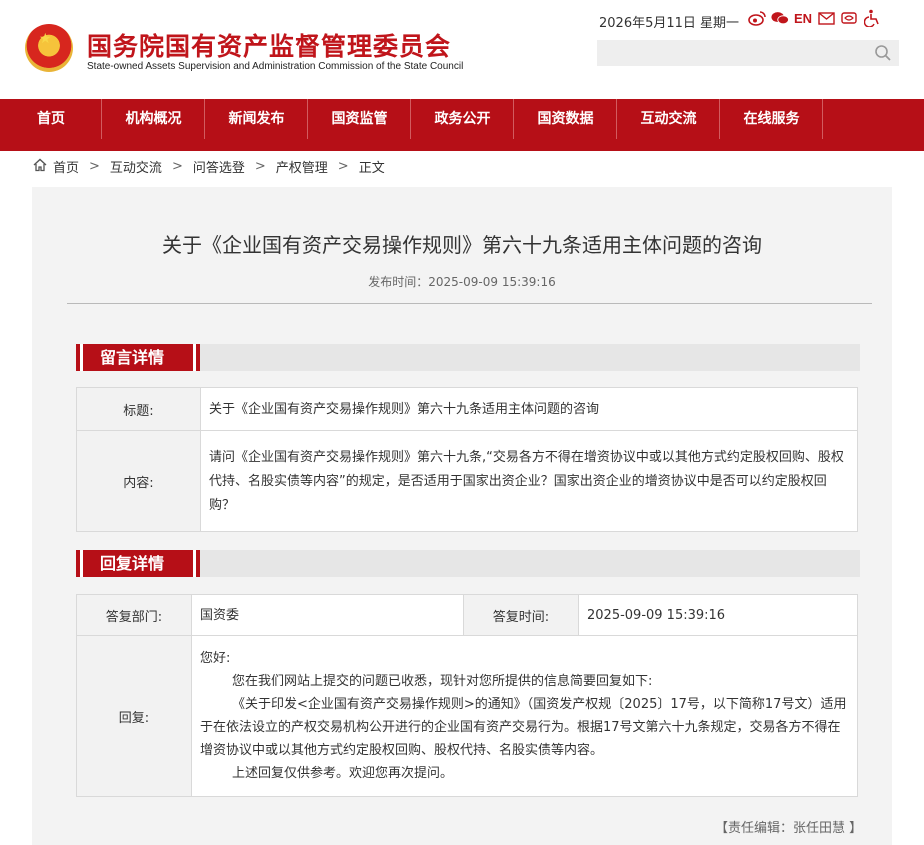 The width and height of the screenshot is (924, 845). Describe the element at coordinates (138, 409) in the screenshot. I see `title-label: 标题:` at that location.